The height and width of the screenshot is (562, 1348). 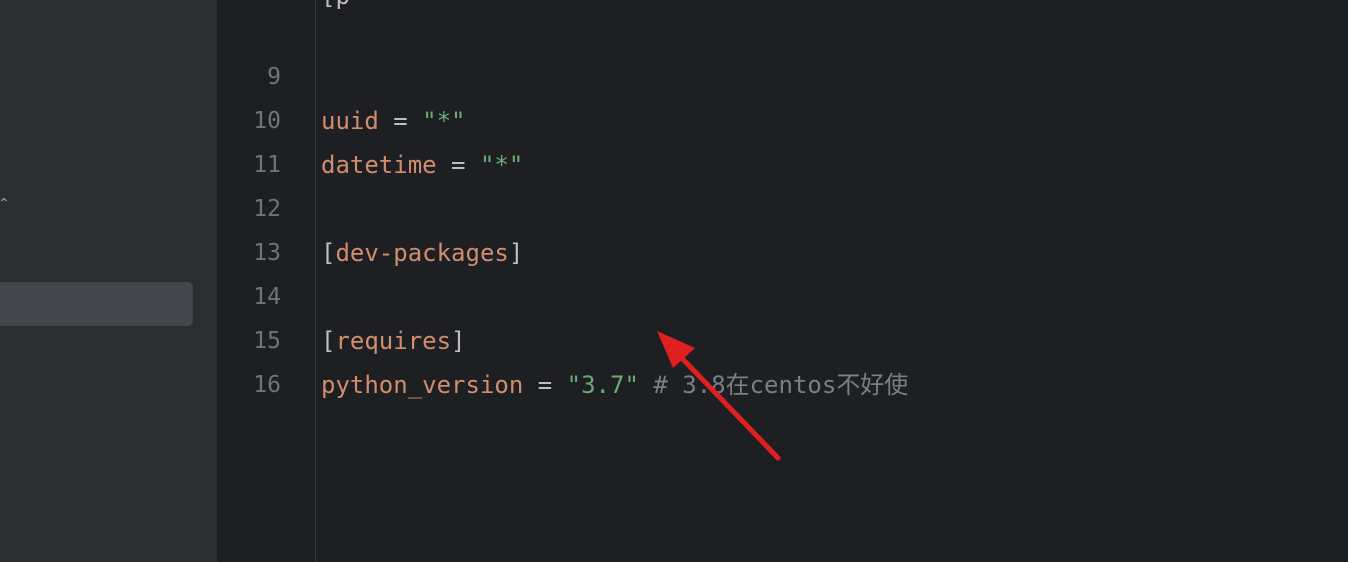 I want to click on code-line: 13, so click(x=782, y=226).